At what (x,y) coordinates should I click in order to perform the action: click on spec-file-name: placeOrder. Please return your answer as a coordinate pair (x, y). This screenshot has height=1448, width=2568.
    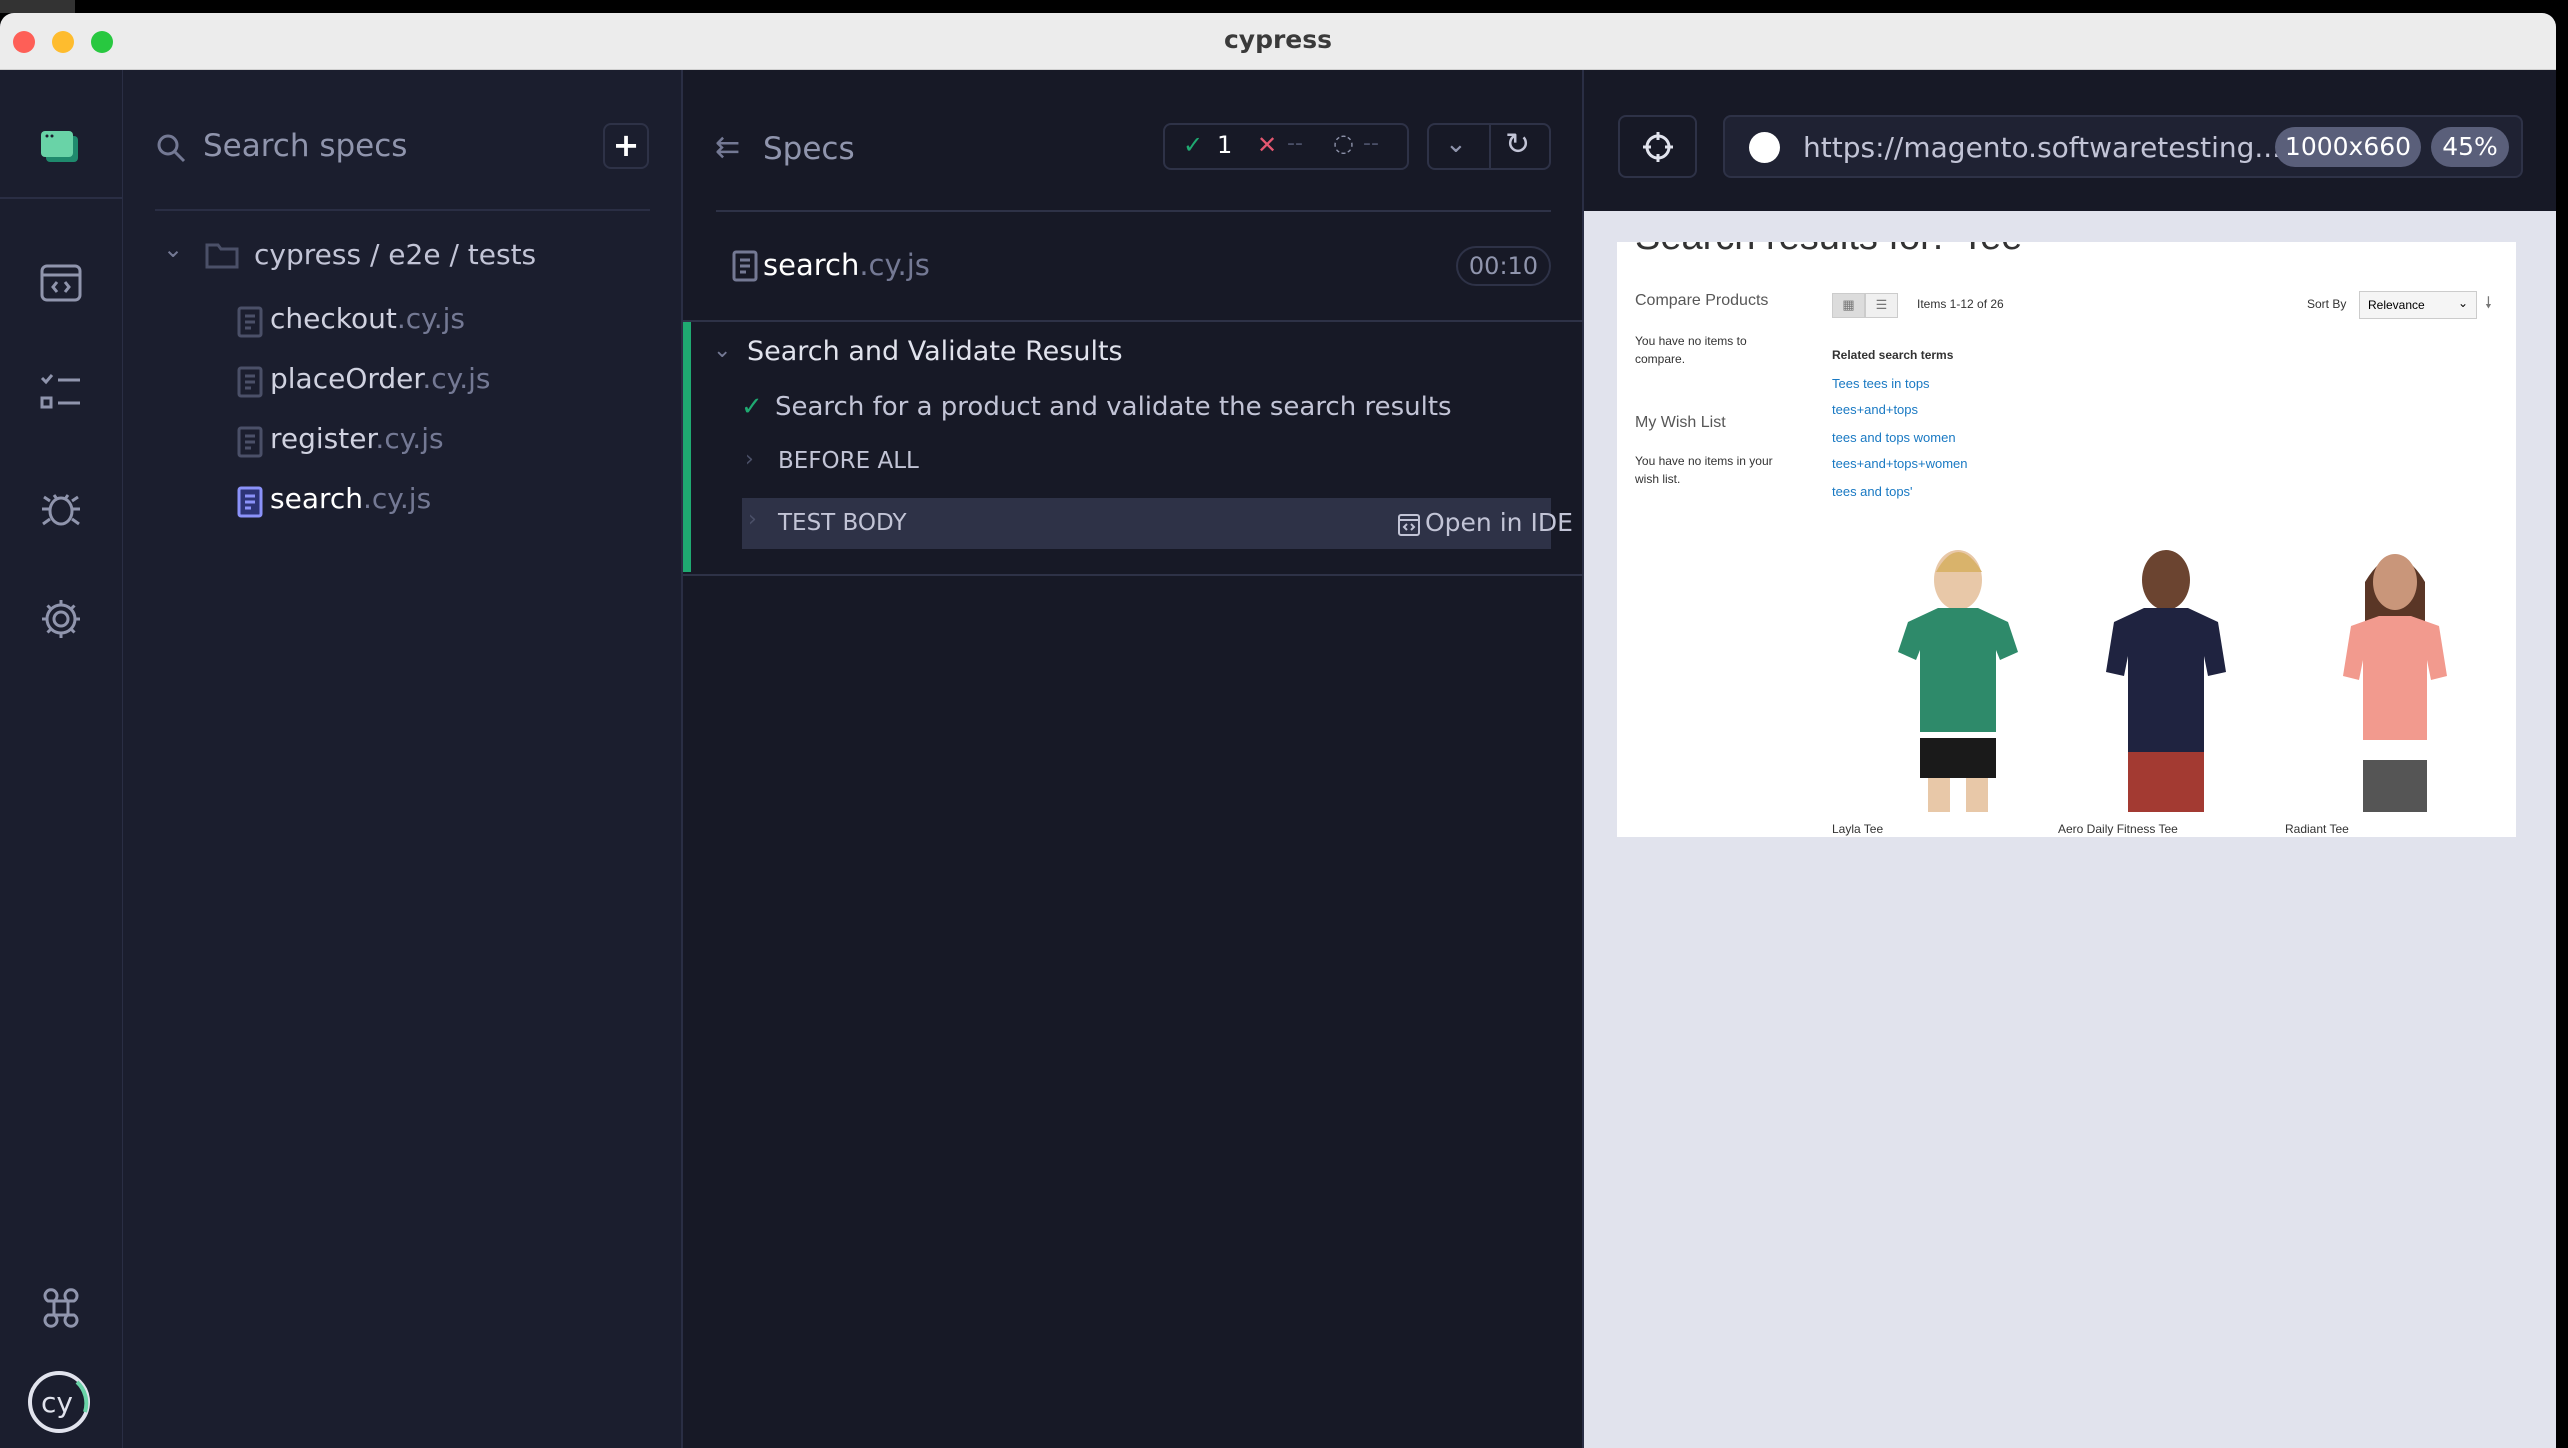
    Looking at the image, I should click on (346, 378).